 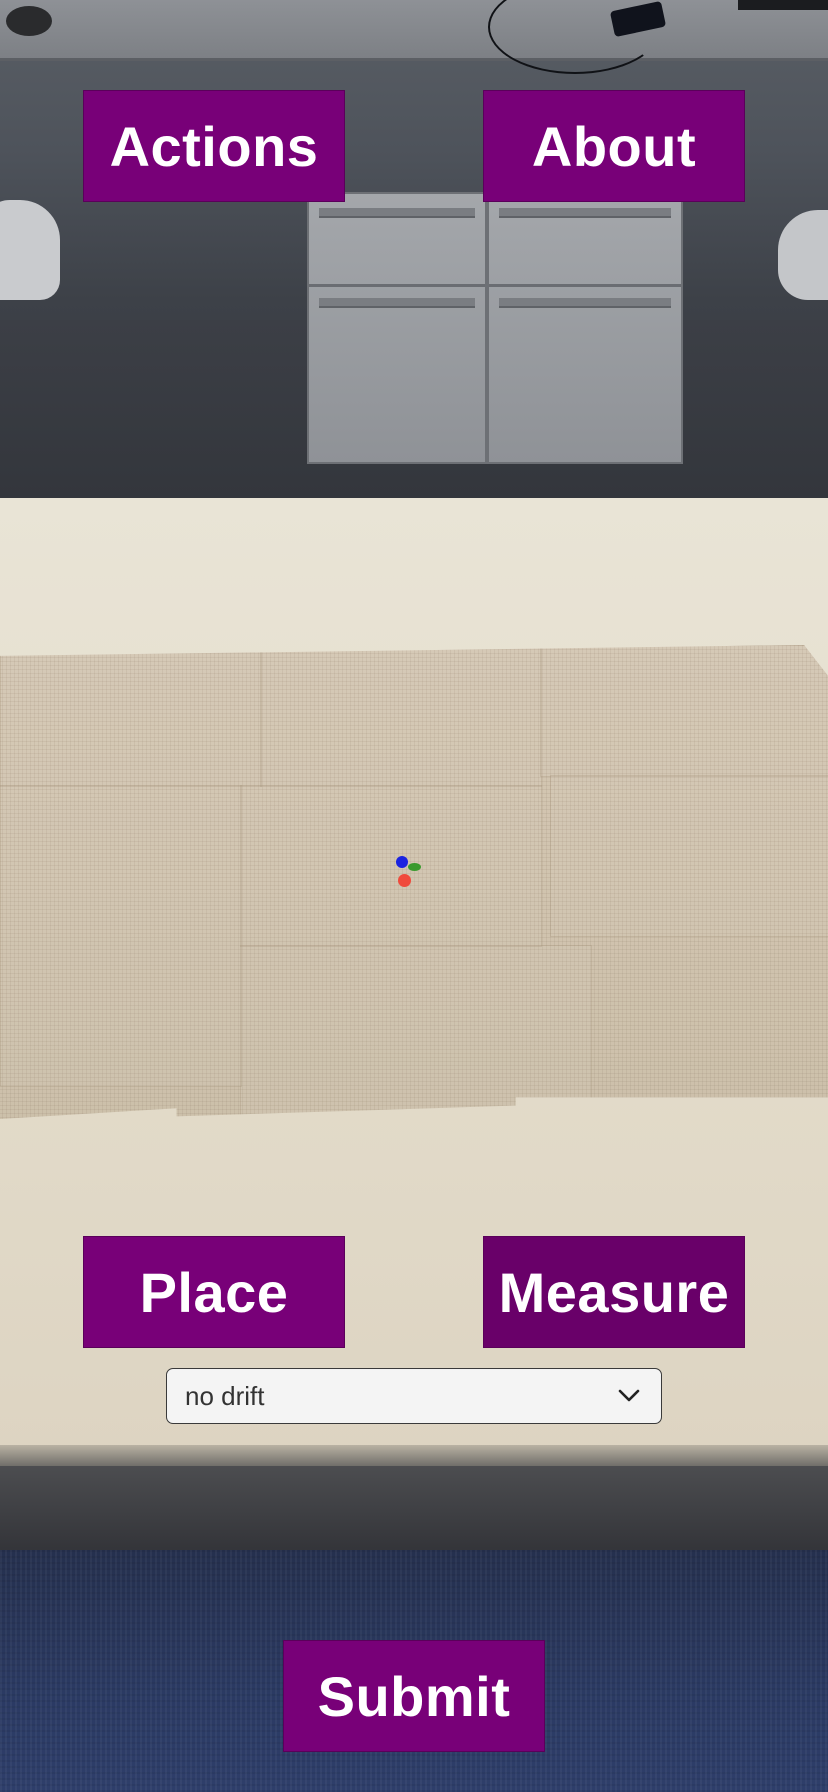 I want to click on background-chair-left, so click(x=30, y=250).